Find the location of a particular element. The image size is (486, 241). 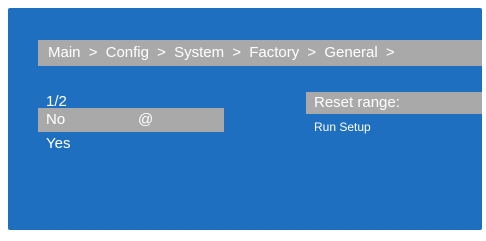

option-no: No @ is located at coordinates (131, 120).